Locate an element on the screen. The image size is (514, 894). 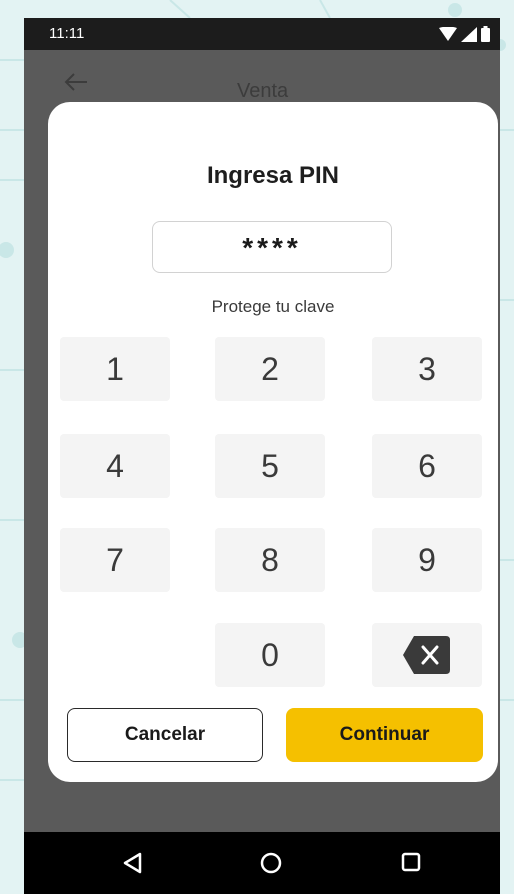
app-header: Venta is located at coordinates (262, 78).